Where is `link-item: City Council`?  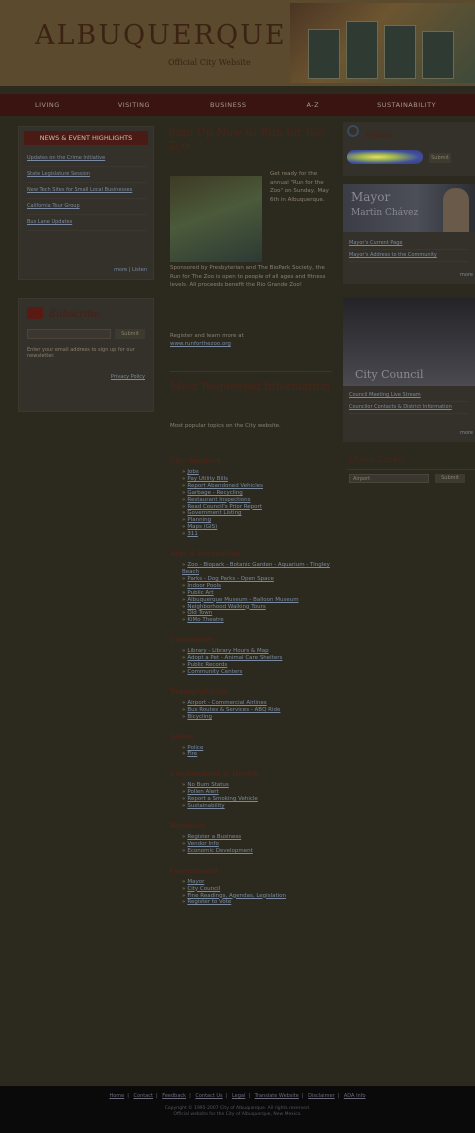
link-item: City Council is located at coordinates (261, 889).